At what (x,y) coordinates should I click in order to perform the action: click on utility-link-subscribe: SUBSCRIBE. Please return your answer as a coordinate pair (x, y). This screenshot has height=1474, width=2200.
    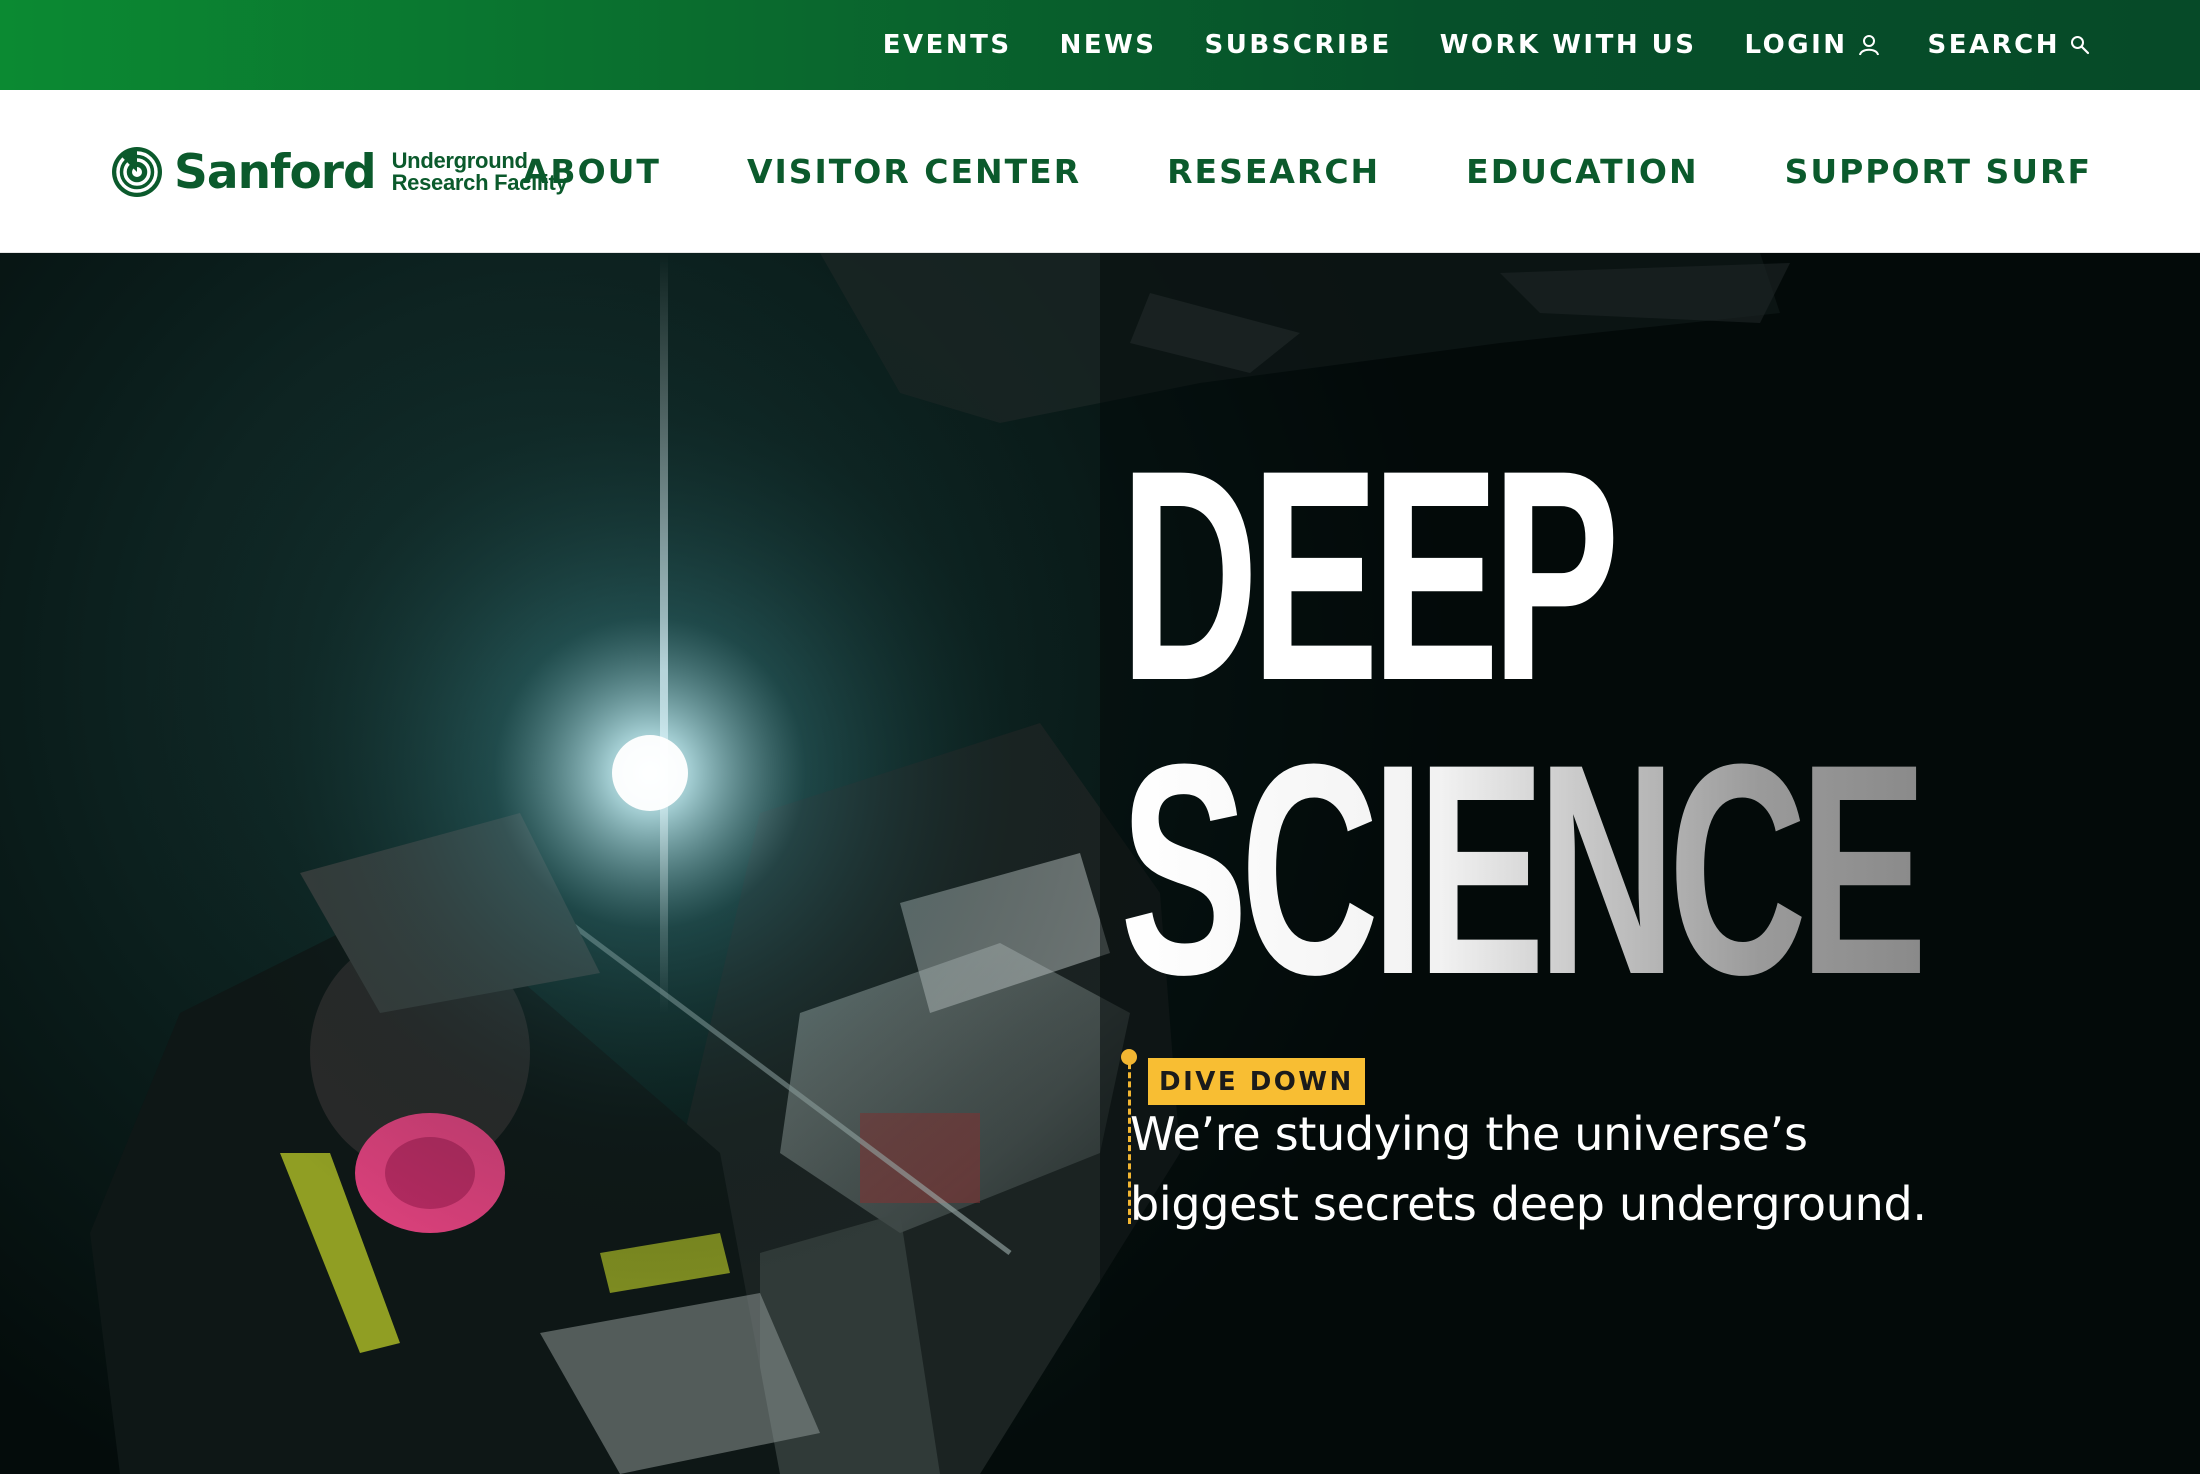
    Looking at the image, I should click on (1298, 45).